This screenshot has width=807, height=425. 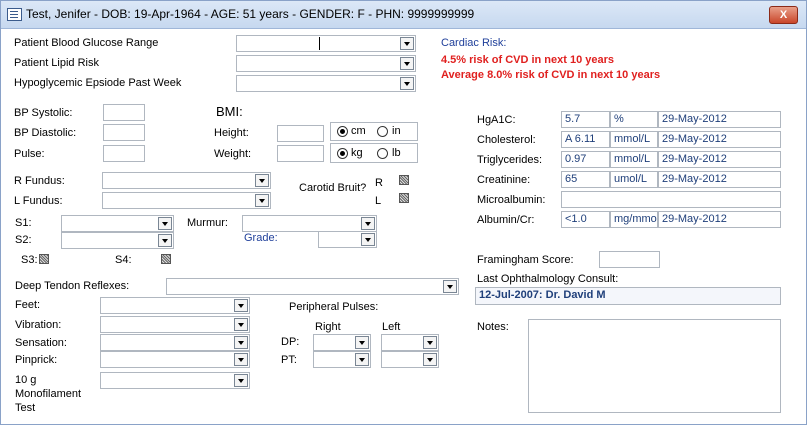 I want to click on pt-right-combo, so click(x=342, y=359).